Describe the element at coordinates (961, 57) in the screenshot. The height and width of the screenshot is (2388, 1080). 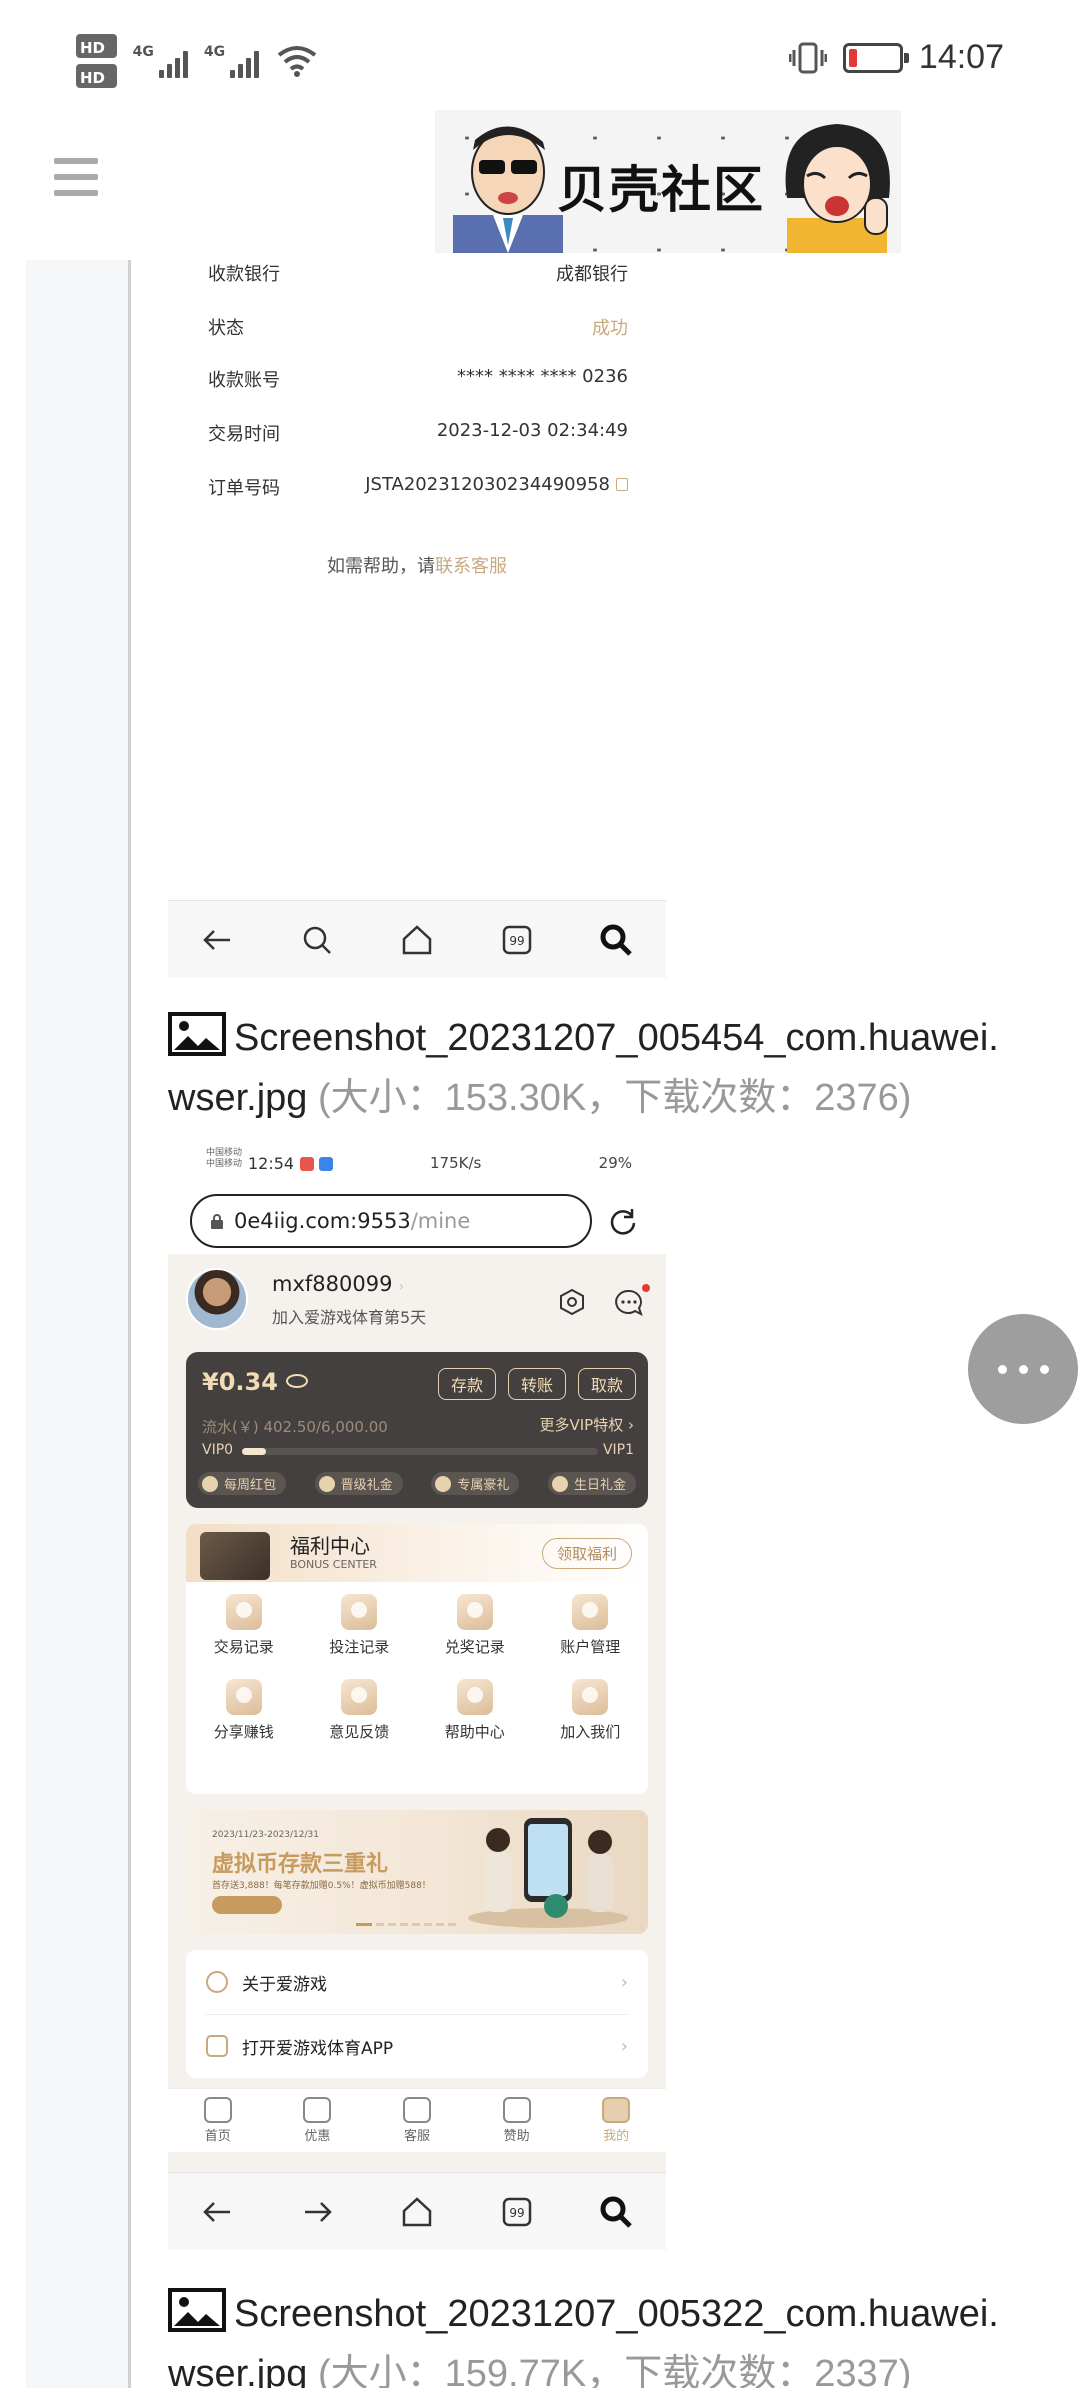
I see `status-time: 14:07` at that location.